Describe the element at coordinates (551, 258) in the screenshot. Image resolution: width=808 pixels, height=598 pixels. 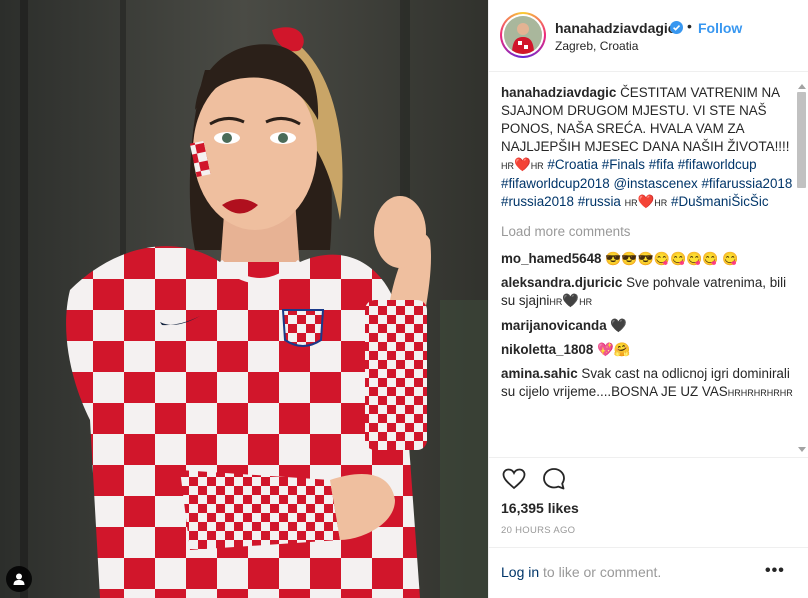
I see `comment-username: mo_hamed5648` at that location.